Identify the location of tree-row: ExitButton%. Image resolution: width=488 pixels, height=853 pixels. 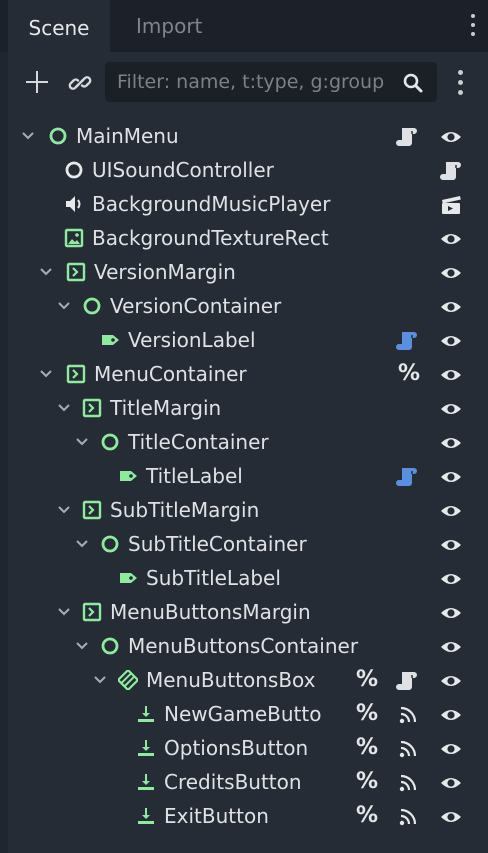
(248, 816).